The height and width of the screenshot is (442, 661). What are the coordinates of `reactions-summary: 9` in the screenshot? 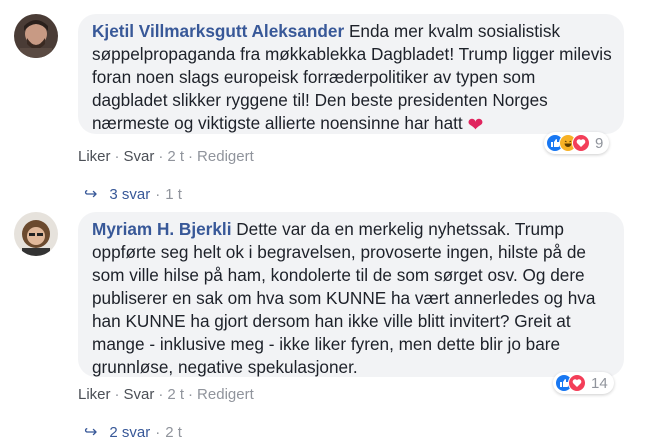 It's located at (577, 143).